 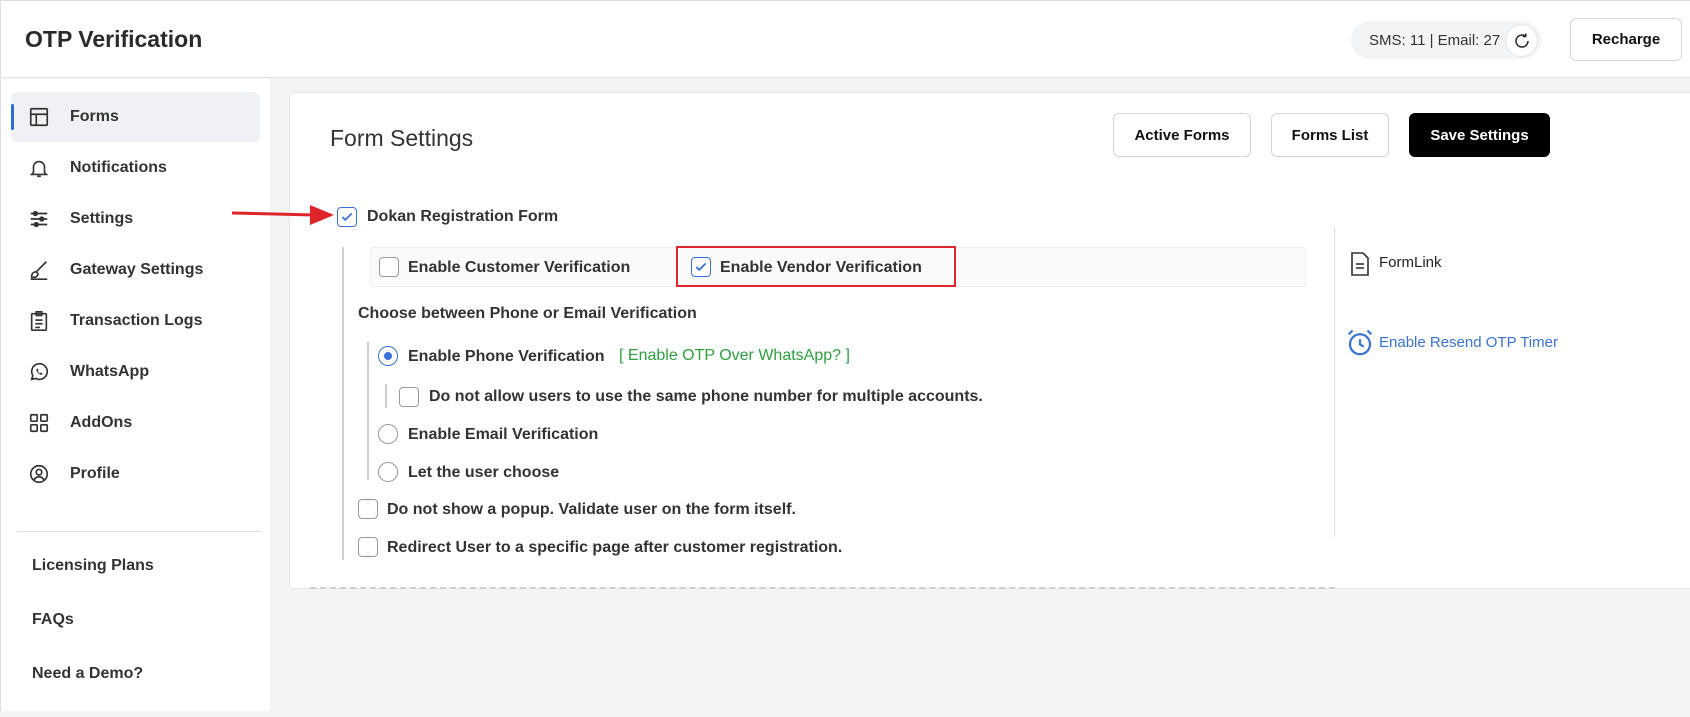 I want to click on dokan-form-label: Dokan Registration Form, so click(x=463, y=216).